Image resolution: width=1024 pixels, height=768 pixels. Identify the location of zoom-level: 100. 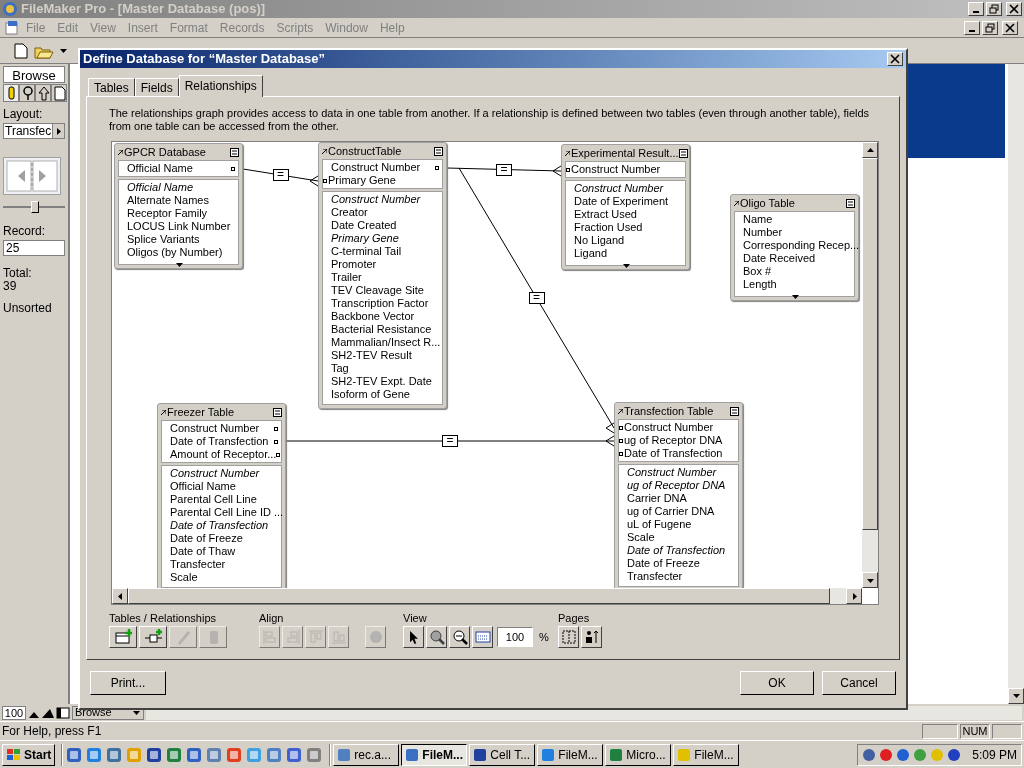
(14, 712).